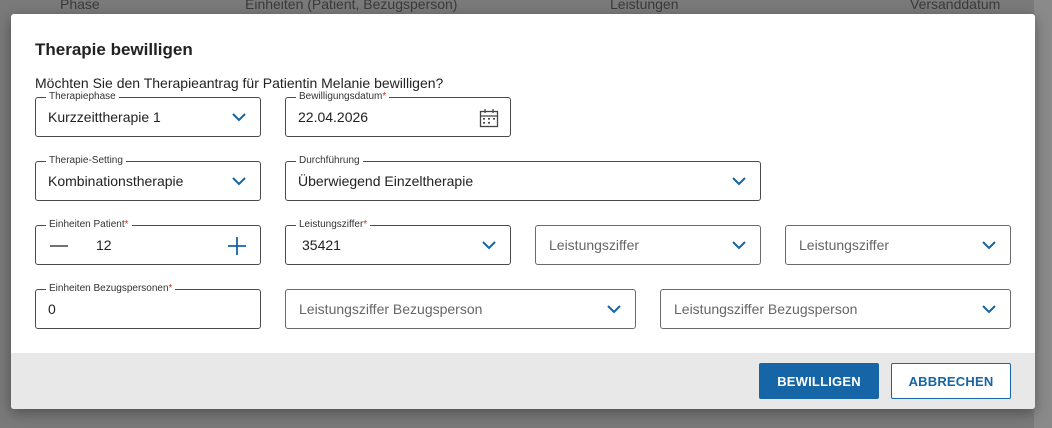 The height and width of the screenshot is (428, 1052). What do you see at coordinates (333, 225) in the screenshot?
I see `leistungsziffer-label: Leistungsziffer*` at bounding box center [333, 225].